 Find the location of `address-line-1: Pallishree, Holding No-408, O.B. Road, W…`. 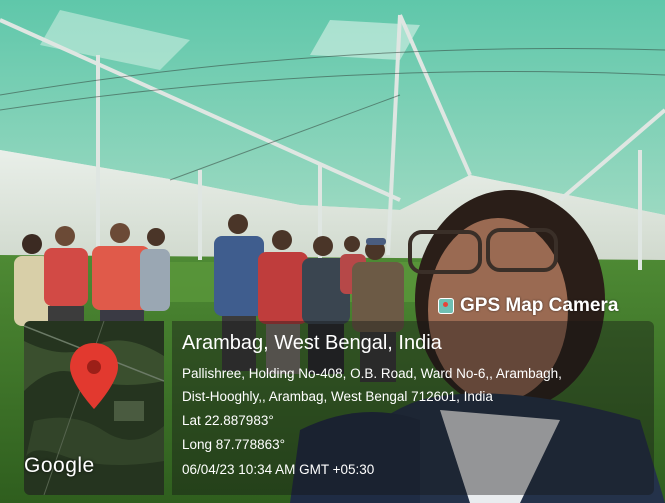

address-line-1: Pallishree, Holding No-408, O.B. Road, W… is located at coordinates (372, 373).